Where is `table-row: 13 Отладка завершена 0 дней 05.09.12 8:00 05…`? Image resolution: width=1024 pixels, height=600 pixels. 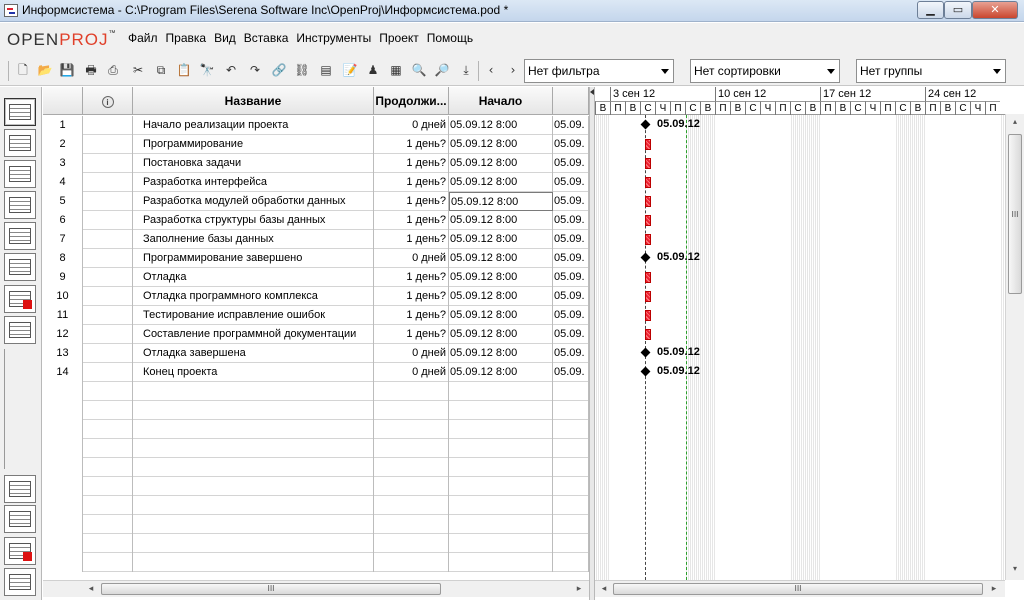 table-row: 13 Отладка завершена 0 дней 05.09.12 8:00 05… is located at coordinates (316, 353).